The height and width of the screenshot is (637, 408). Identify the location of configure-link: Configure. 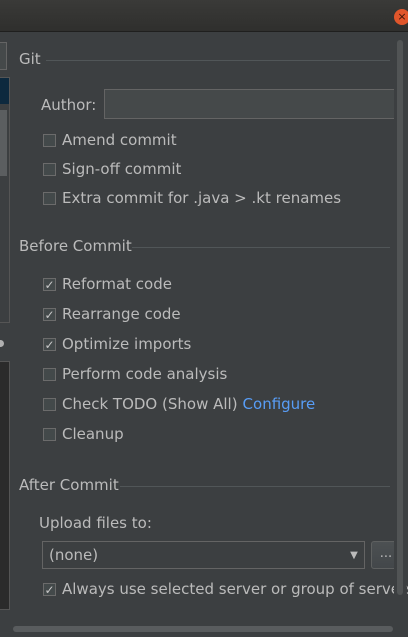
(279, 404).